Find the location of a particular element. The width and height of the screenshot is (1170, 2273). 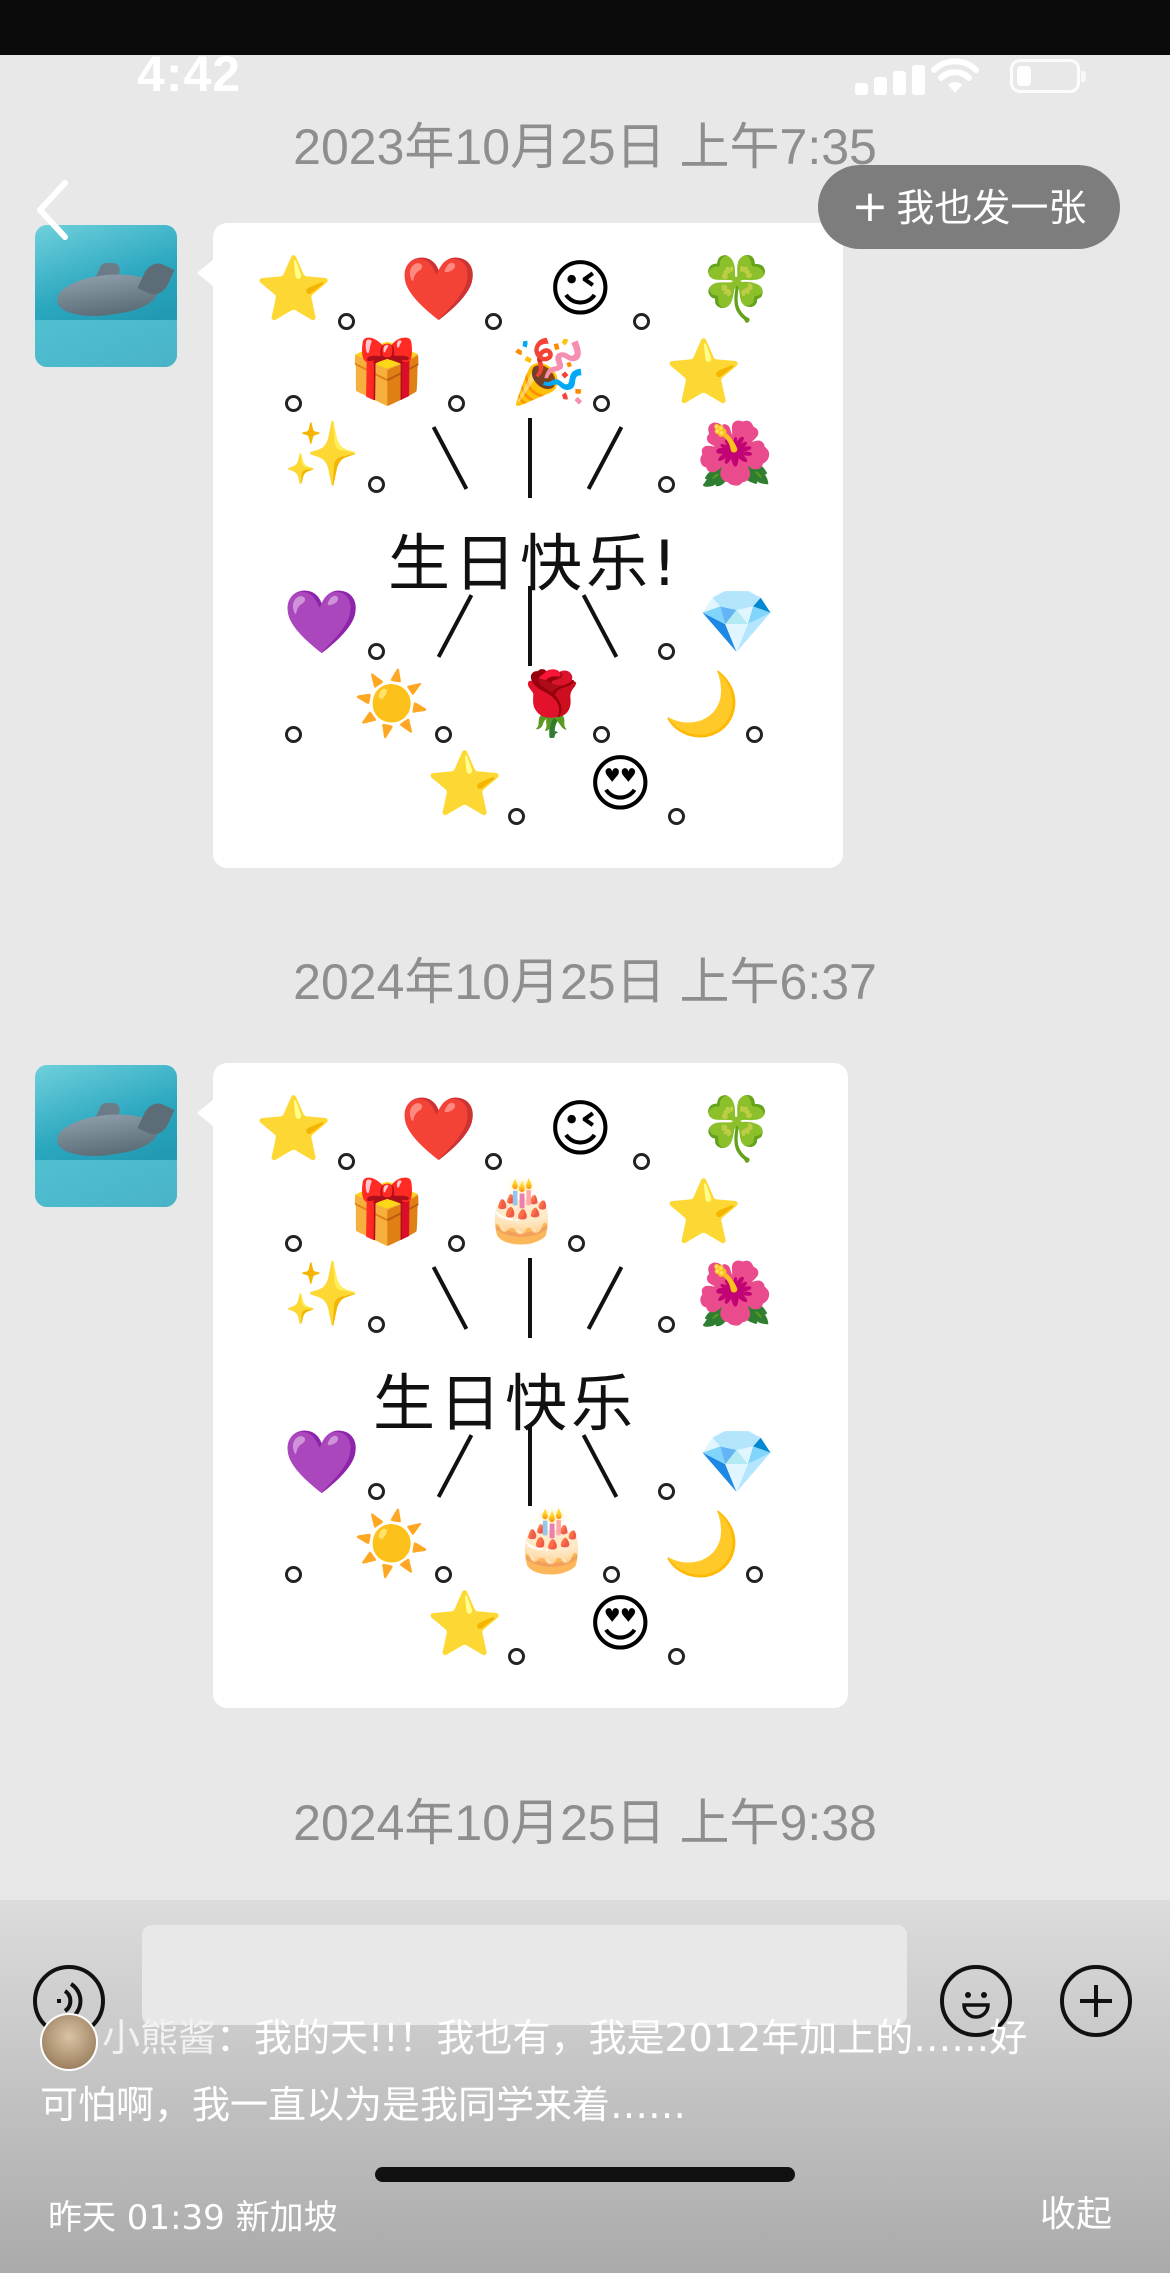

home-indicator is located at coordinates (585, 2174).